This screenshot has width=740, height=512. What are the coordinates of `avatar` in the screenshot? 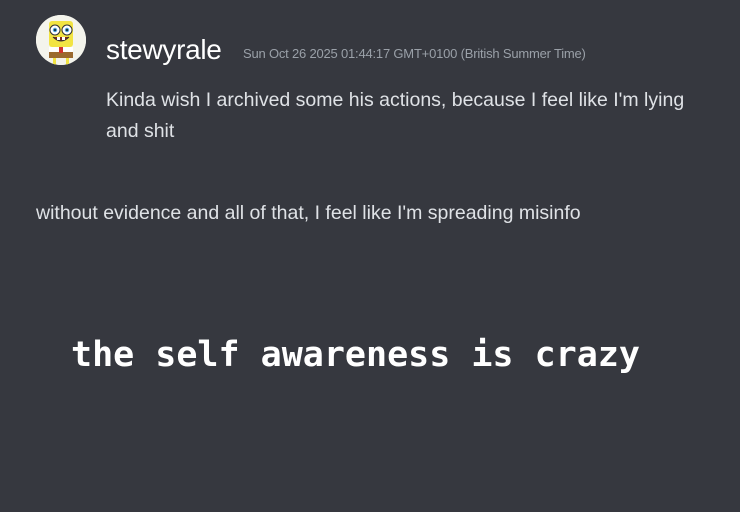 It's located at (61, 40).